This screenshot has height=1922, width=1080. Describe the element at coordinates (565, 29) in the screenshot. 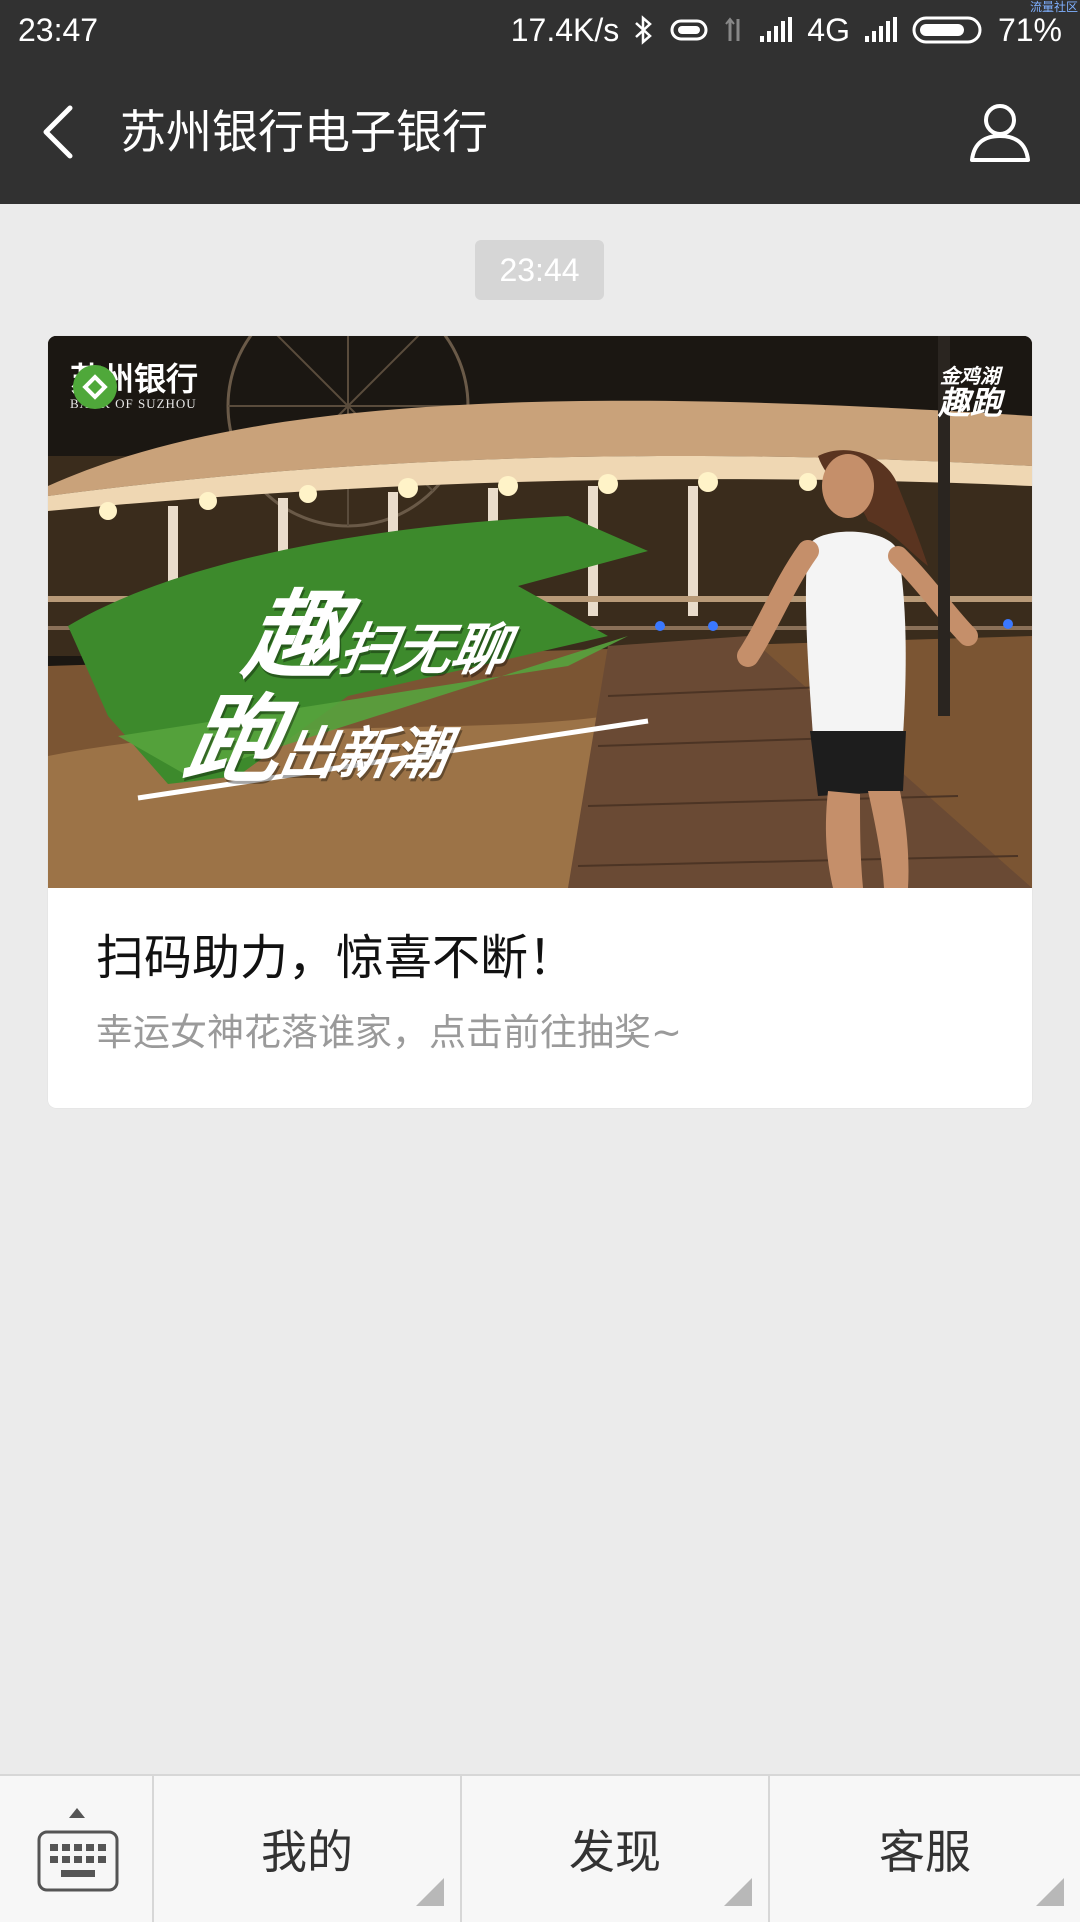

I see `network-speed: 17.4K/s` at that location.